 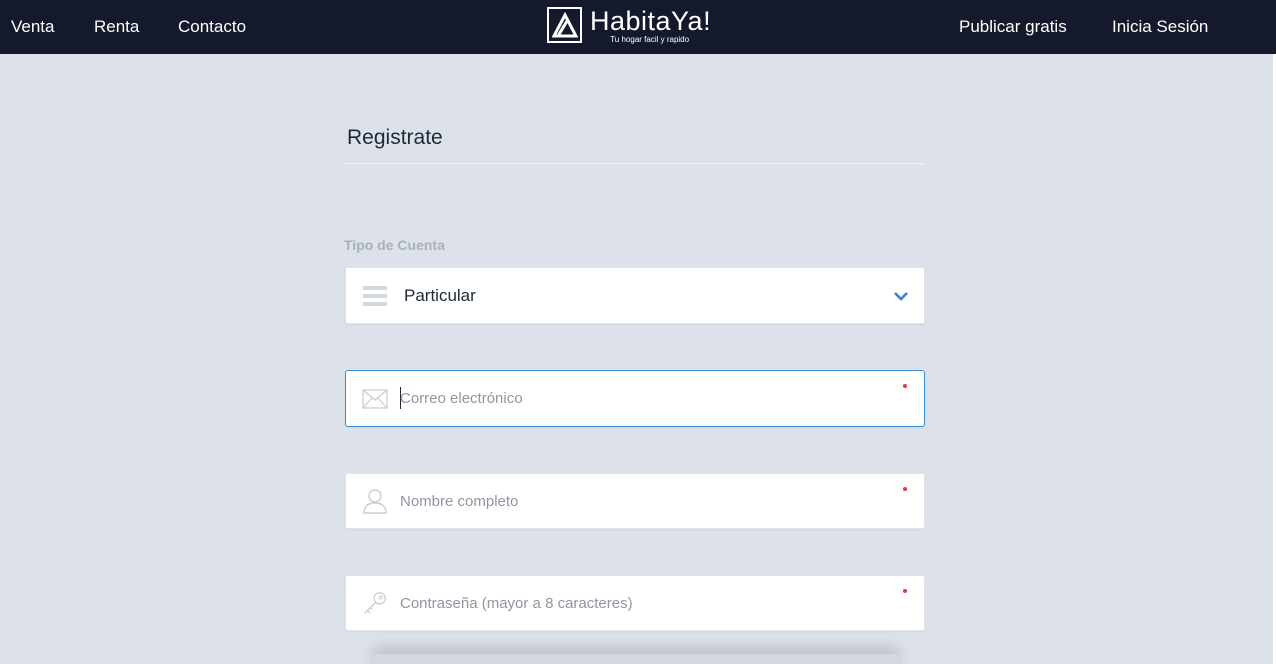 I want to click on email-field, so click(x=635, y=398).